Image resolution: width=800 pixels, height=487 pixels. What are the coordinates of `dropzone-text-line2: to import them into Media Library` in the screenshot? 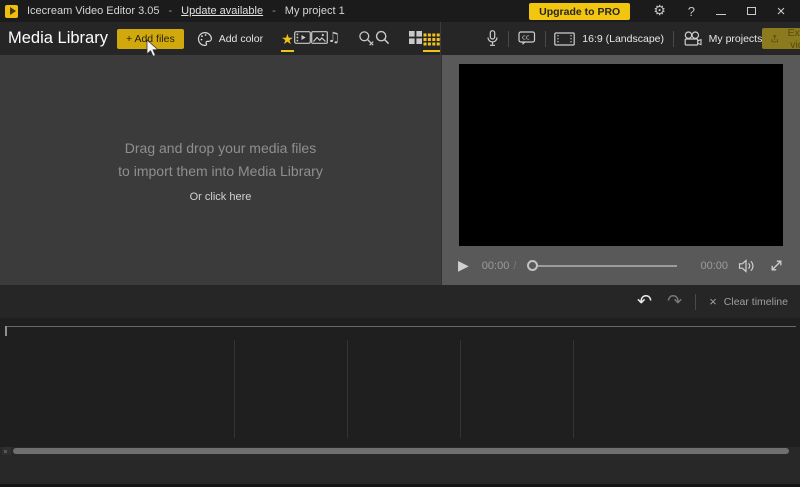 It's located at (220, 171).